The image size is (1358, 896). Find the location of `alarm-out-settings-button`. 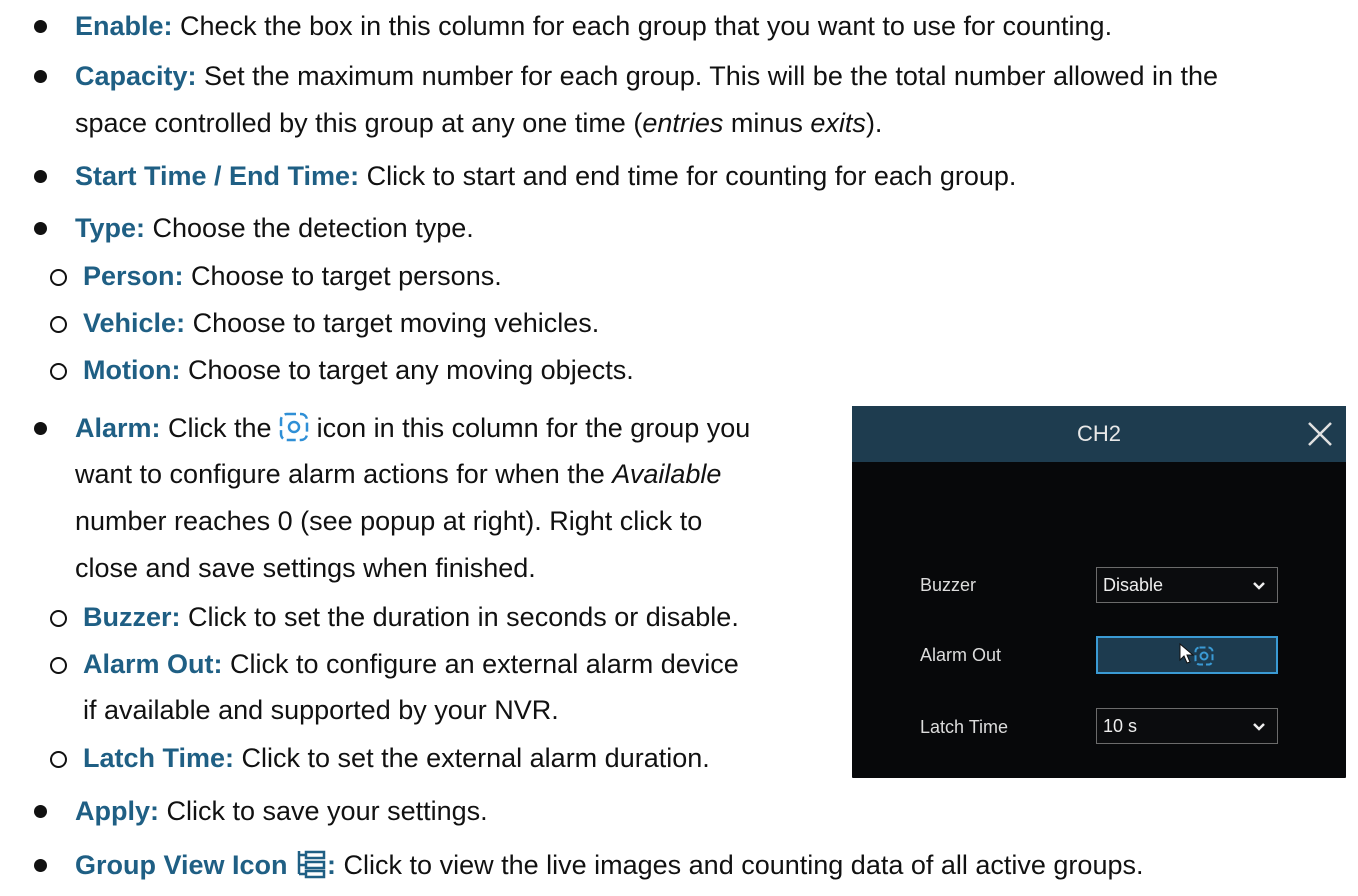

alarm-out-settings-button is located at coordinates (1187, 655).